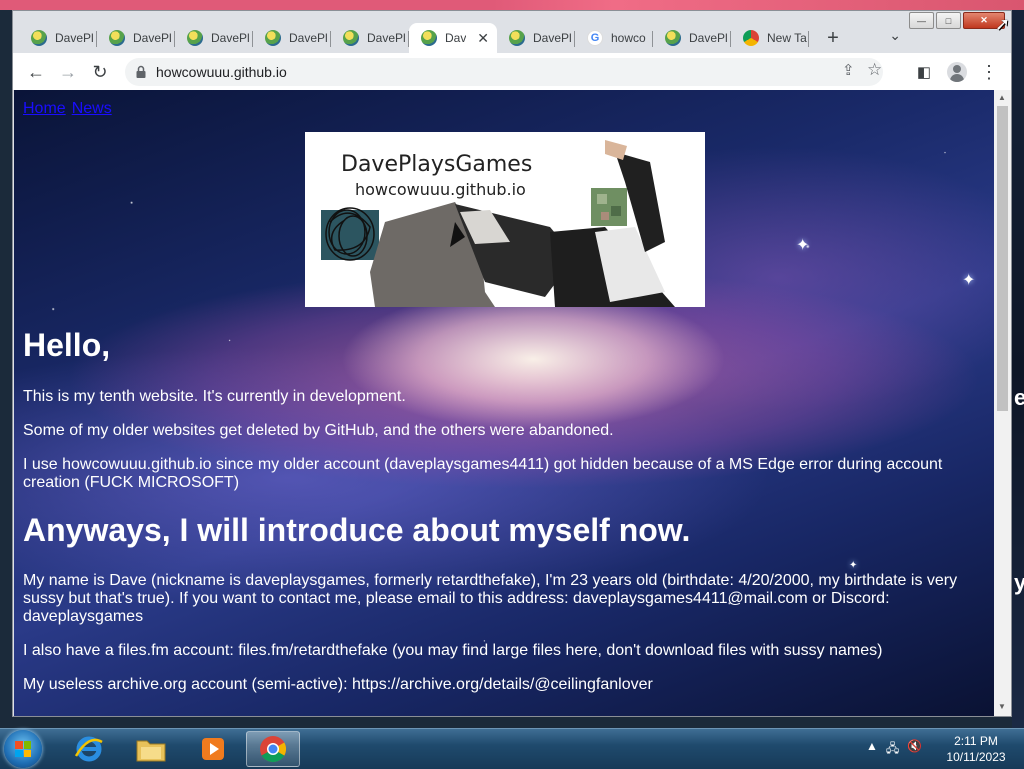 This screenshot has width=1024, height=769. Describe the element at coordinates (1018, 369) in the screenshot. I see `background-window-peek: e y` at that location.